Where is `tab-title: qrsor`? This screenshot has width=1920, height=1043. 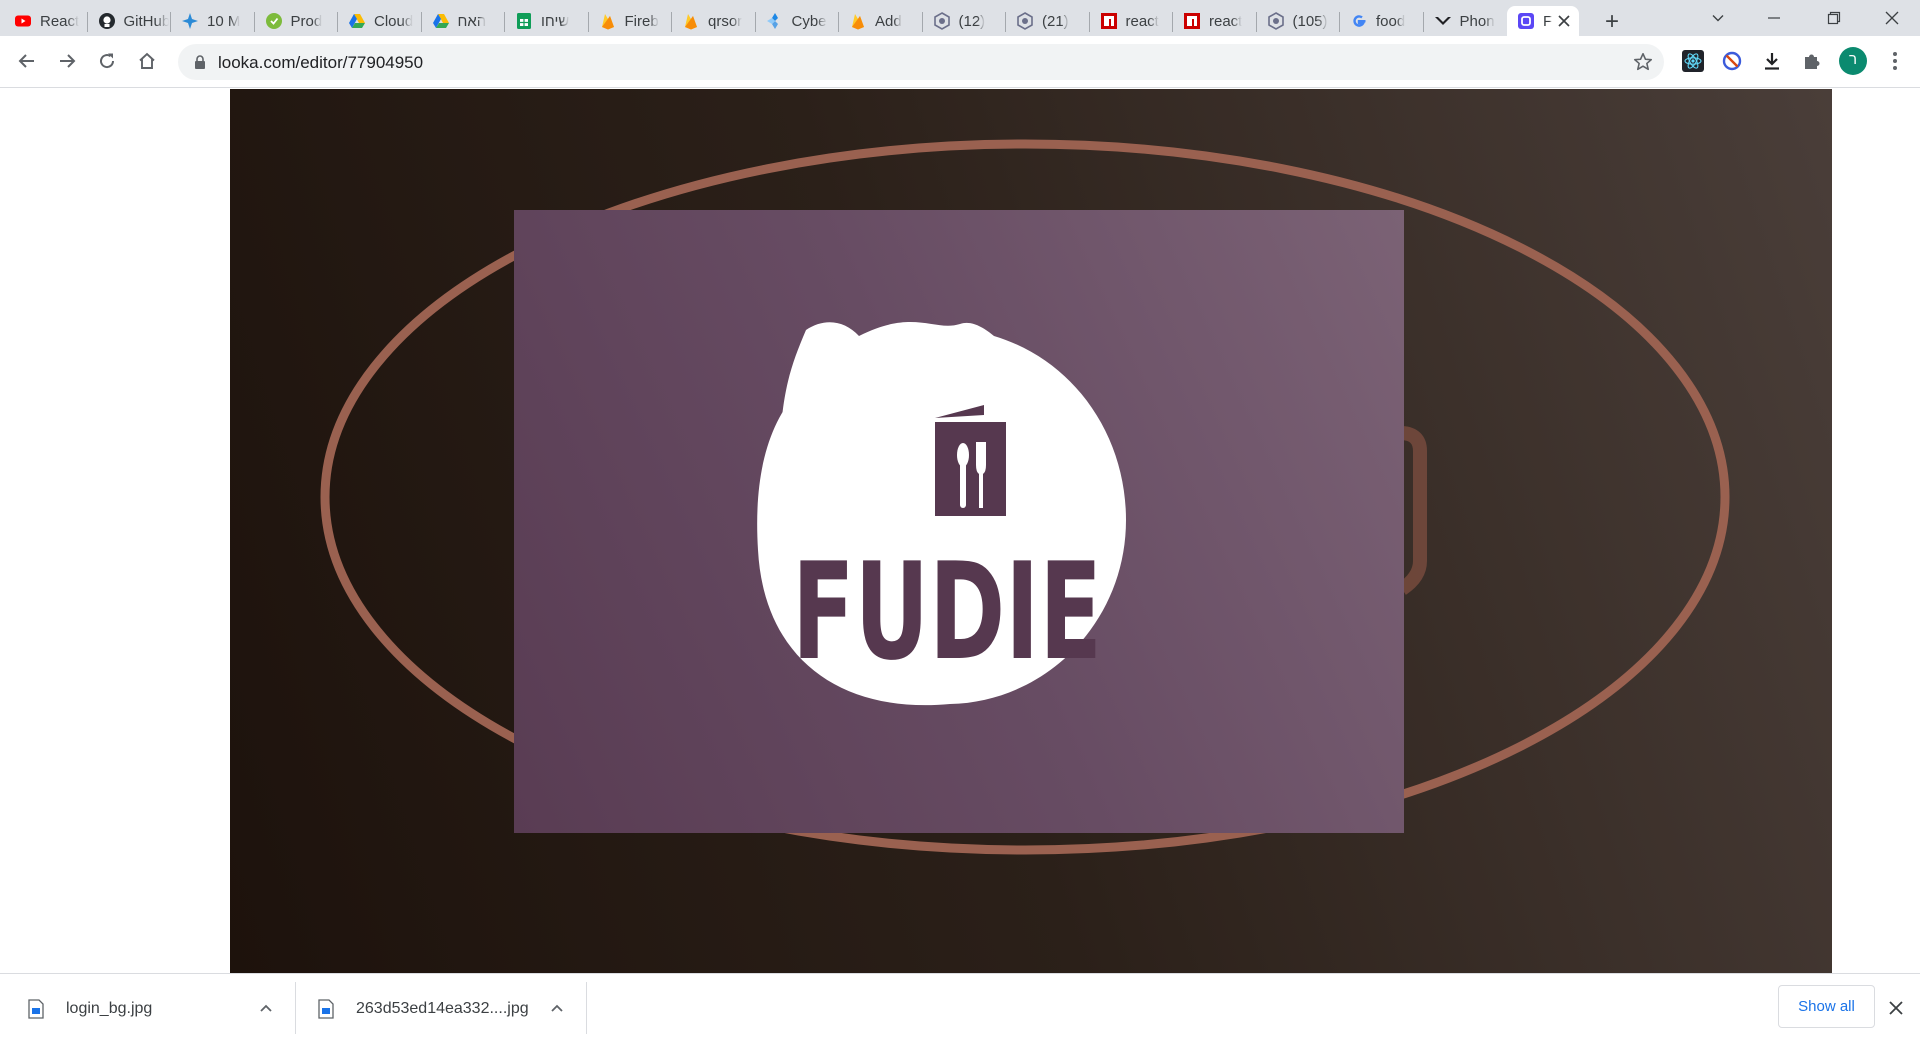 tab-title: qrsor is located at coordinates (725, 21).